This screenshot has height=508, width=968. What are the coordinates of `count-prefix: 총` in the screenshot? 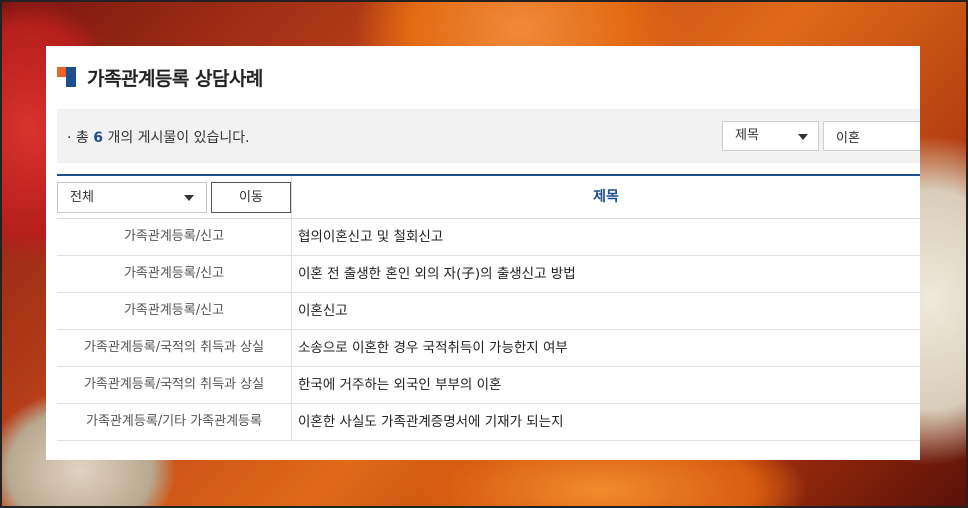 It's located at (82, 138).